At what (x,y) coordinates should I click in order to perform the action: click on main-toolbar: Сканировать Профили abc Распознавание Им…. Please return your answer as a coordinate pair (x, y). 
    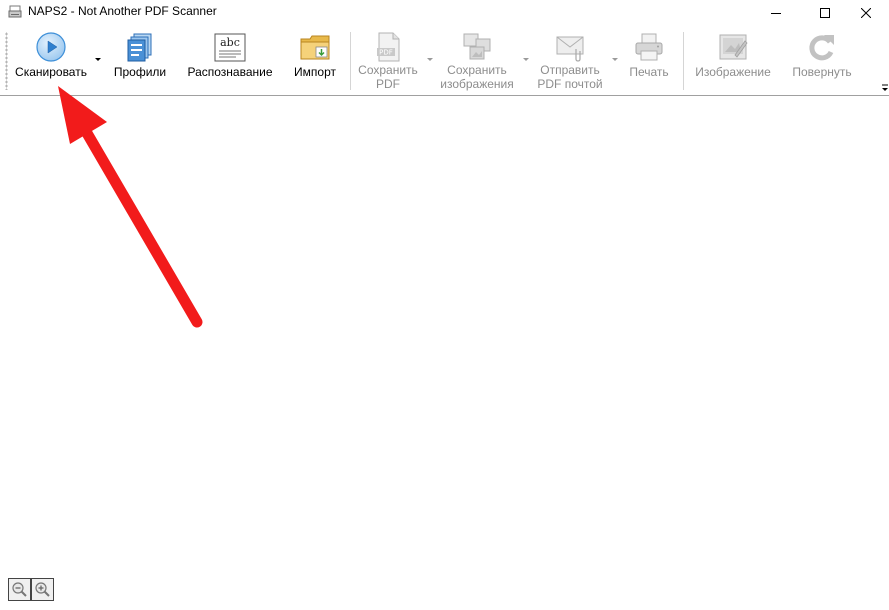
    Looking at the image, I should click on (444, 61).